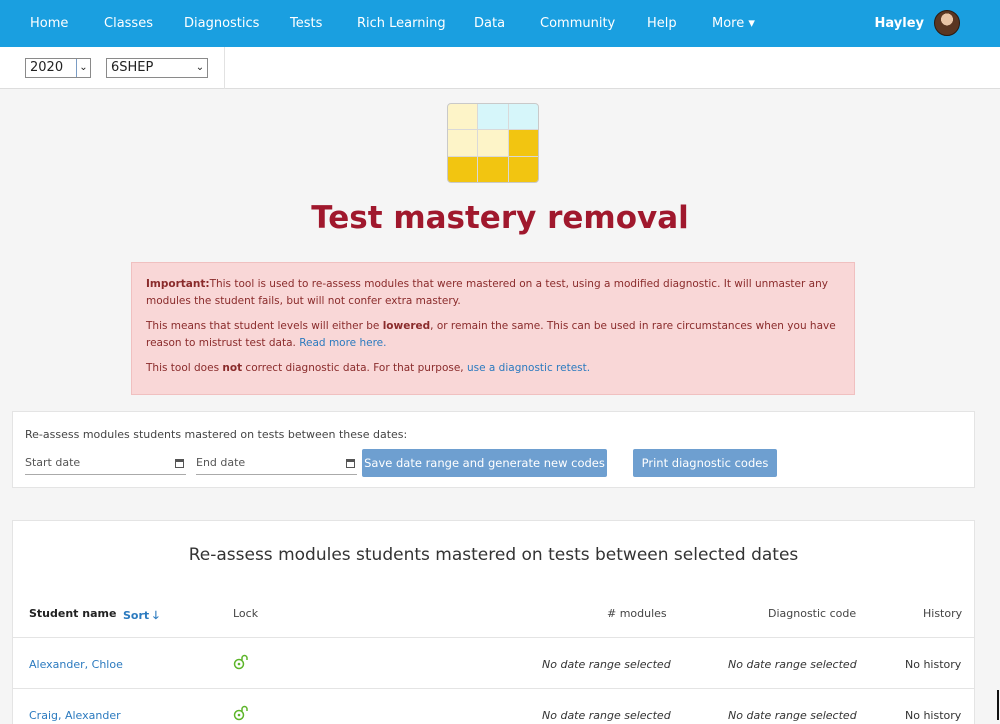 The image size is (1000, 724). Describe the element at coordinates (662, 23) in the screenshot. I see `nav-help: Help` at that location.